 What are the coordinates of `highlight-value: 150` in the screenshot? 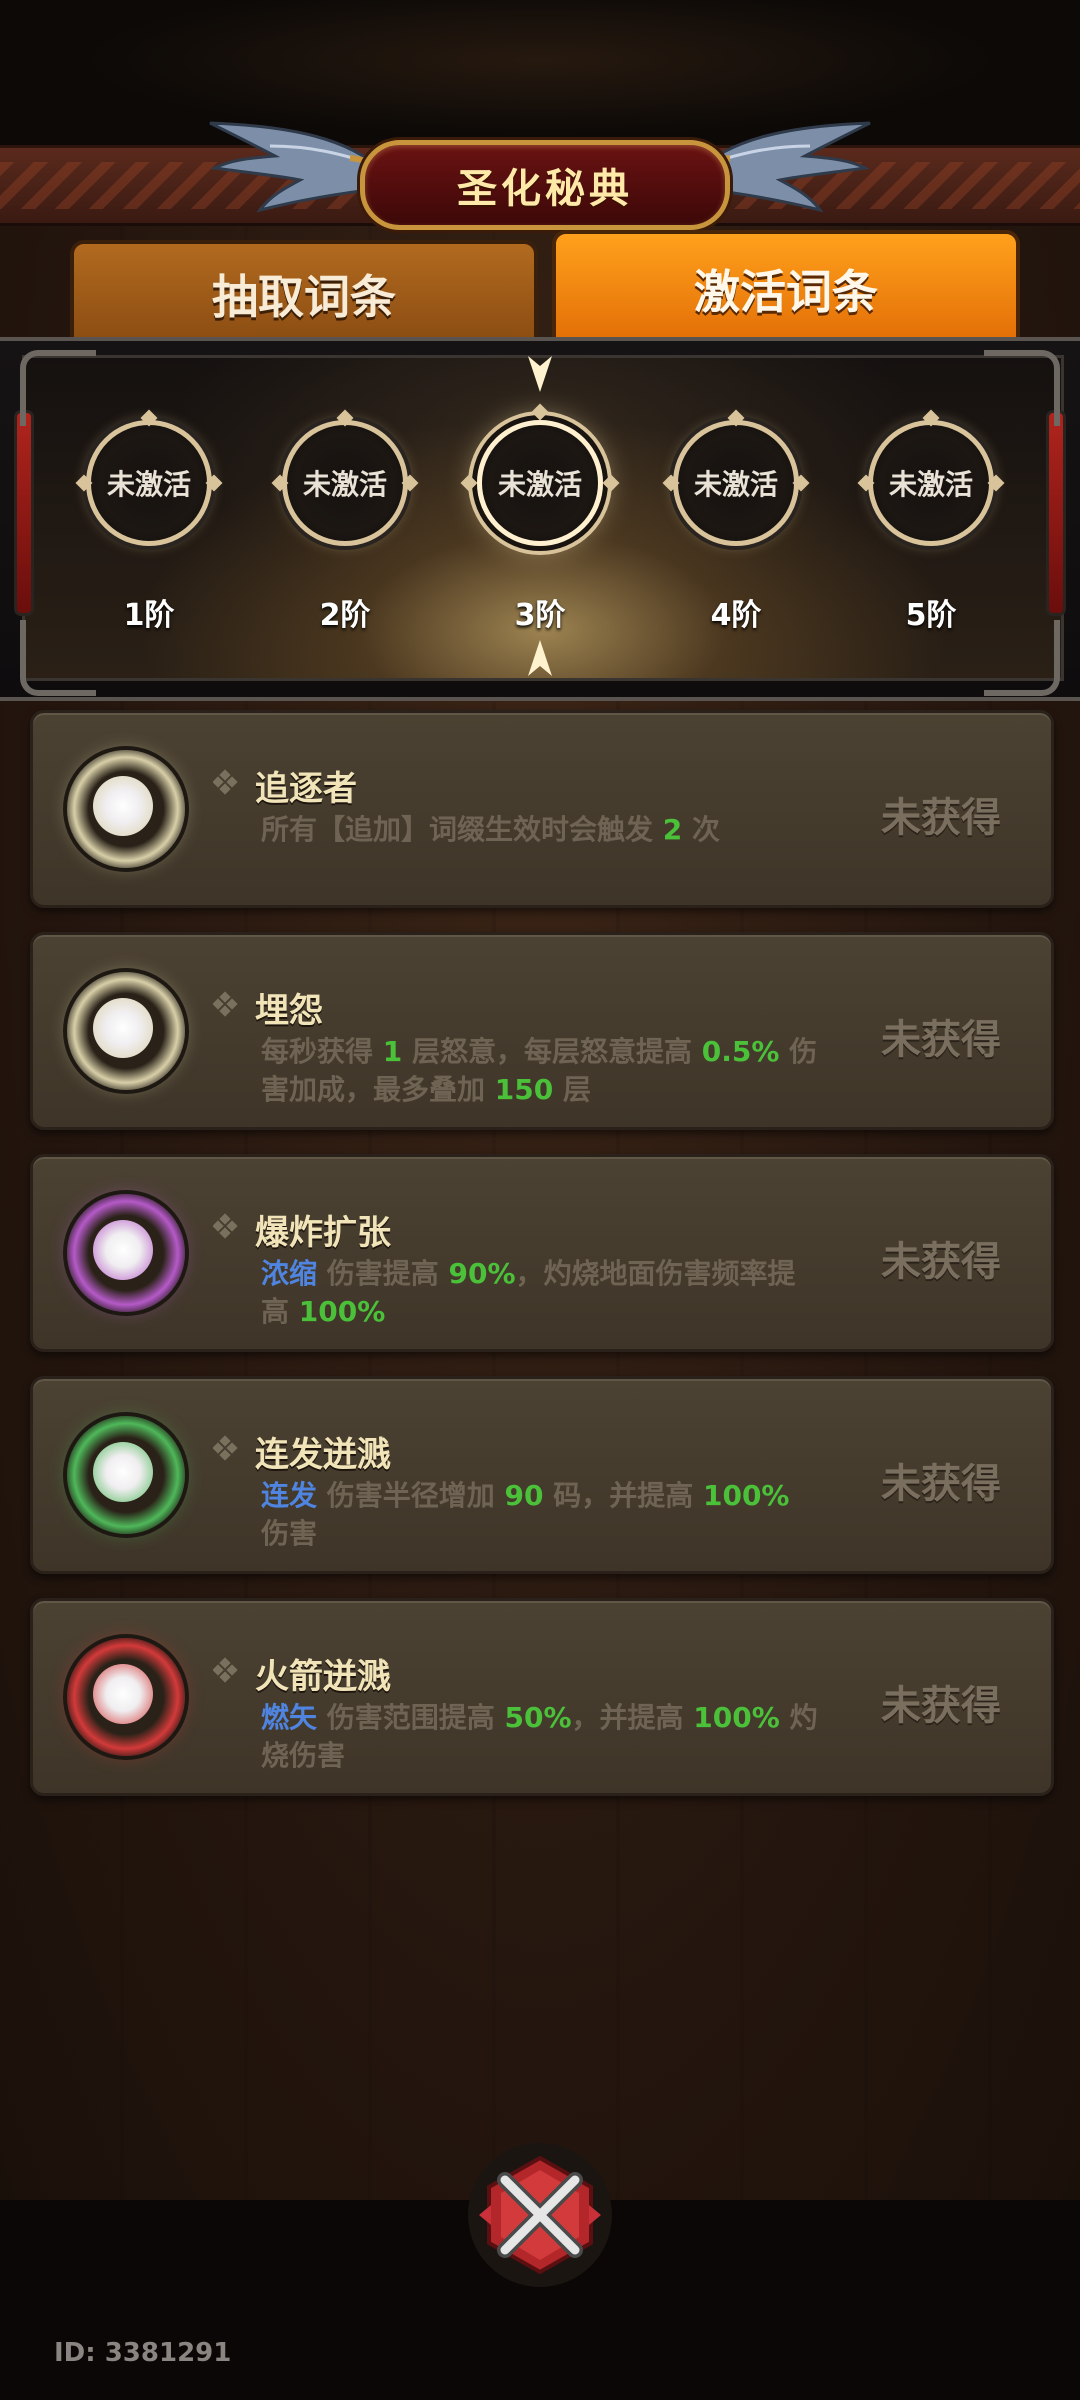 It's located at (524, 1089).